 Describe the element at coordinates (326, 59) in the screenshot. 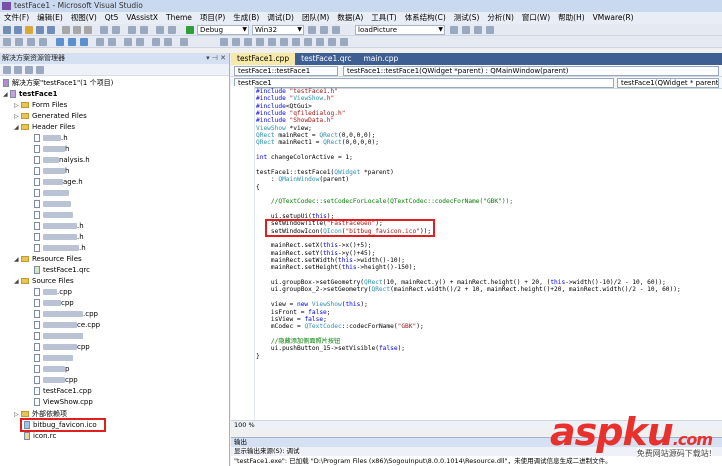

I see `tab-testface1-qrc: testFace1.qrc` at that location.